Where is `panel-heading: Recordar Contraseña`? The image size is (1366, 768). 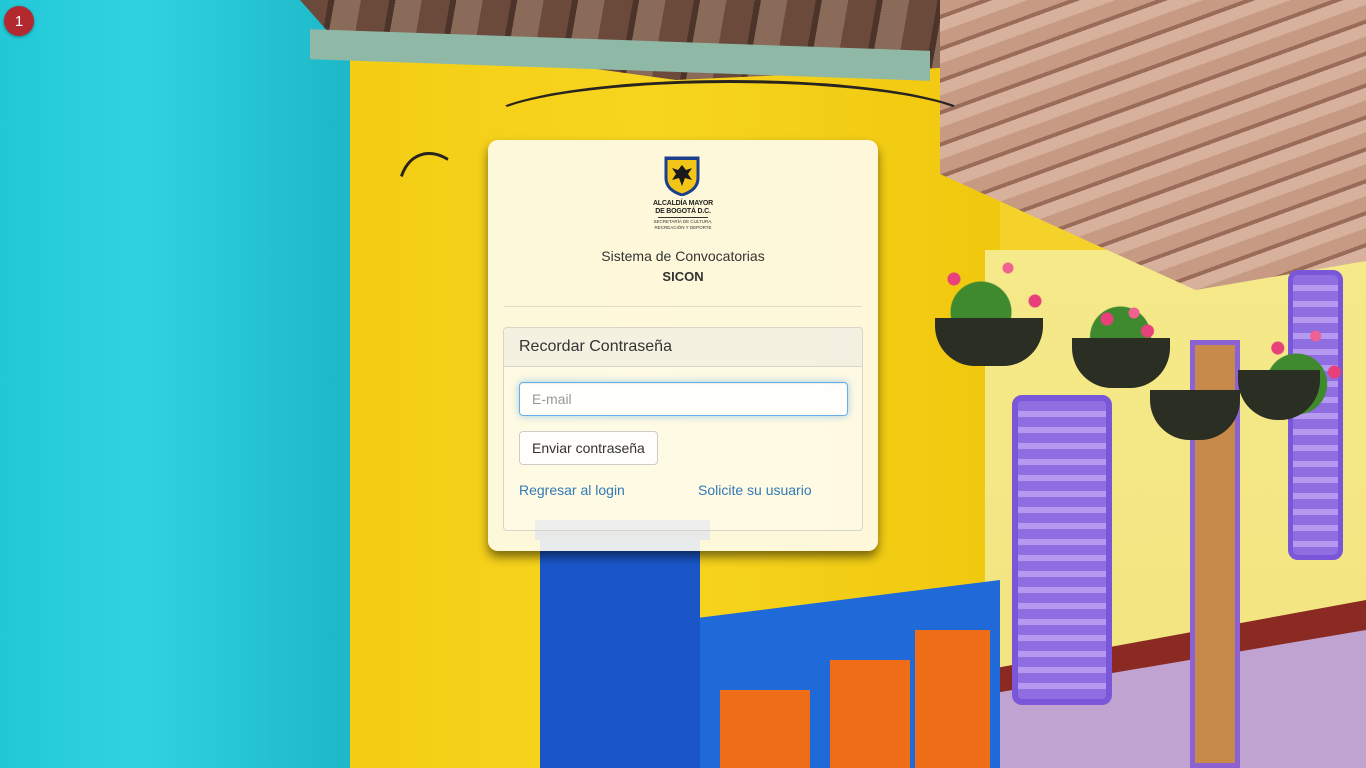
panel-heading: Recordar Contraseña is located at coordinates (683, 347).